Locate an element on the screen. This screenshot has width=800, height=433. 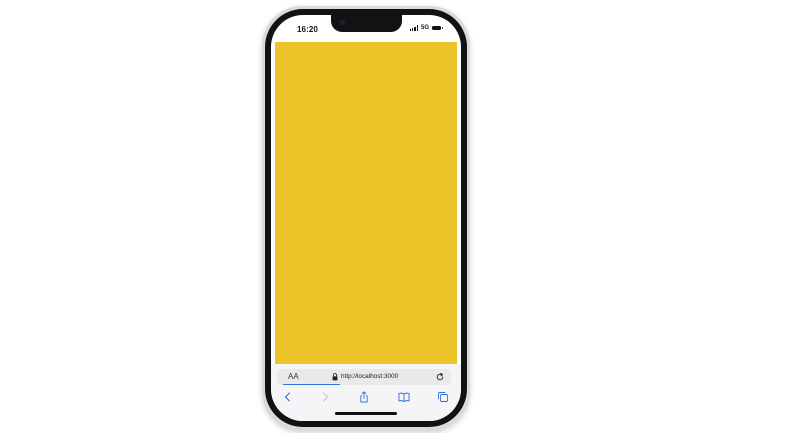
front-camera-icon is located at coordinates (342, 22).